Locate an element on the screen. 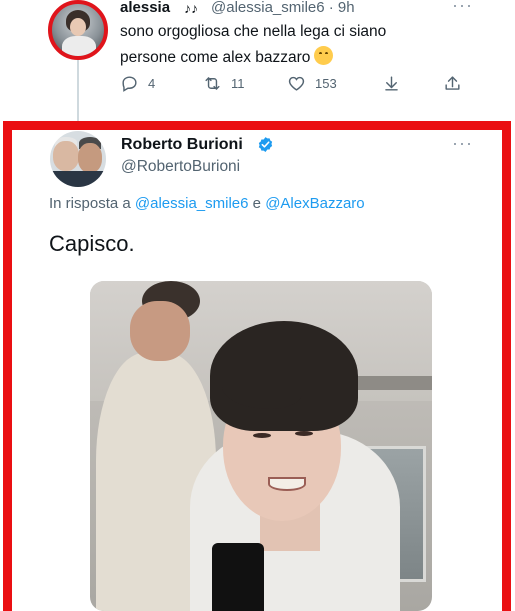 The width and height of the screenshot is (515, 611). reply-button: 4 is located at coordinates (137, 83).